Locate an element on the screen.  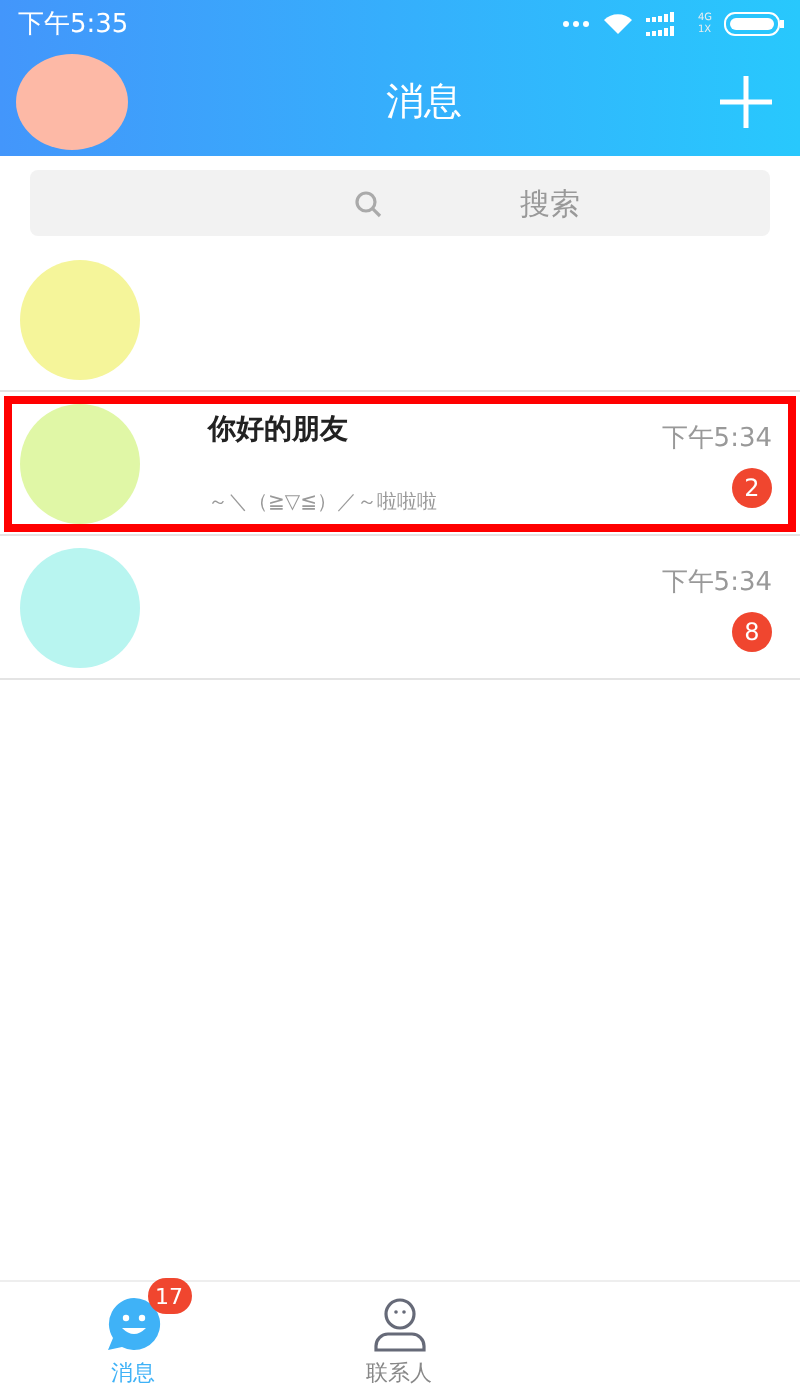
header-title: 消息 is located at coordinates (424, 103).